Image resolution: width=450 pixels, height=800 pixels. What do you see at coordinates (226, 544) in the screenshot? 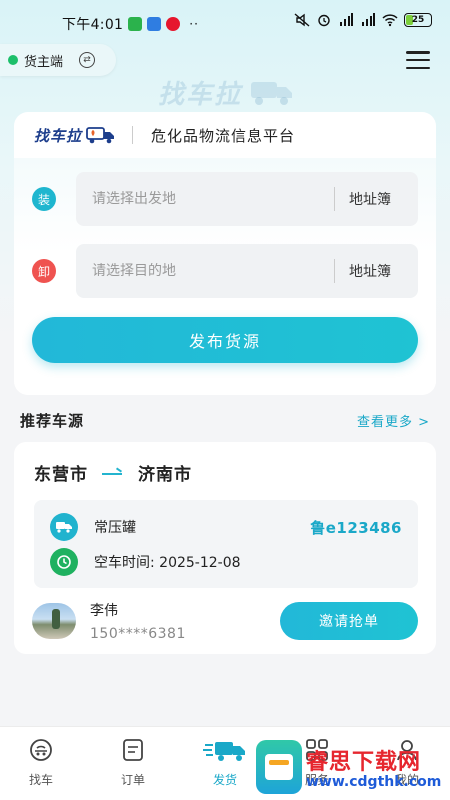
I see `vehicle-info-box: 常压罐 鲁e123486 空车时间: 2025-12-08` at bounding box center [226, 544].